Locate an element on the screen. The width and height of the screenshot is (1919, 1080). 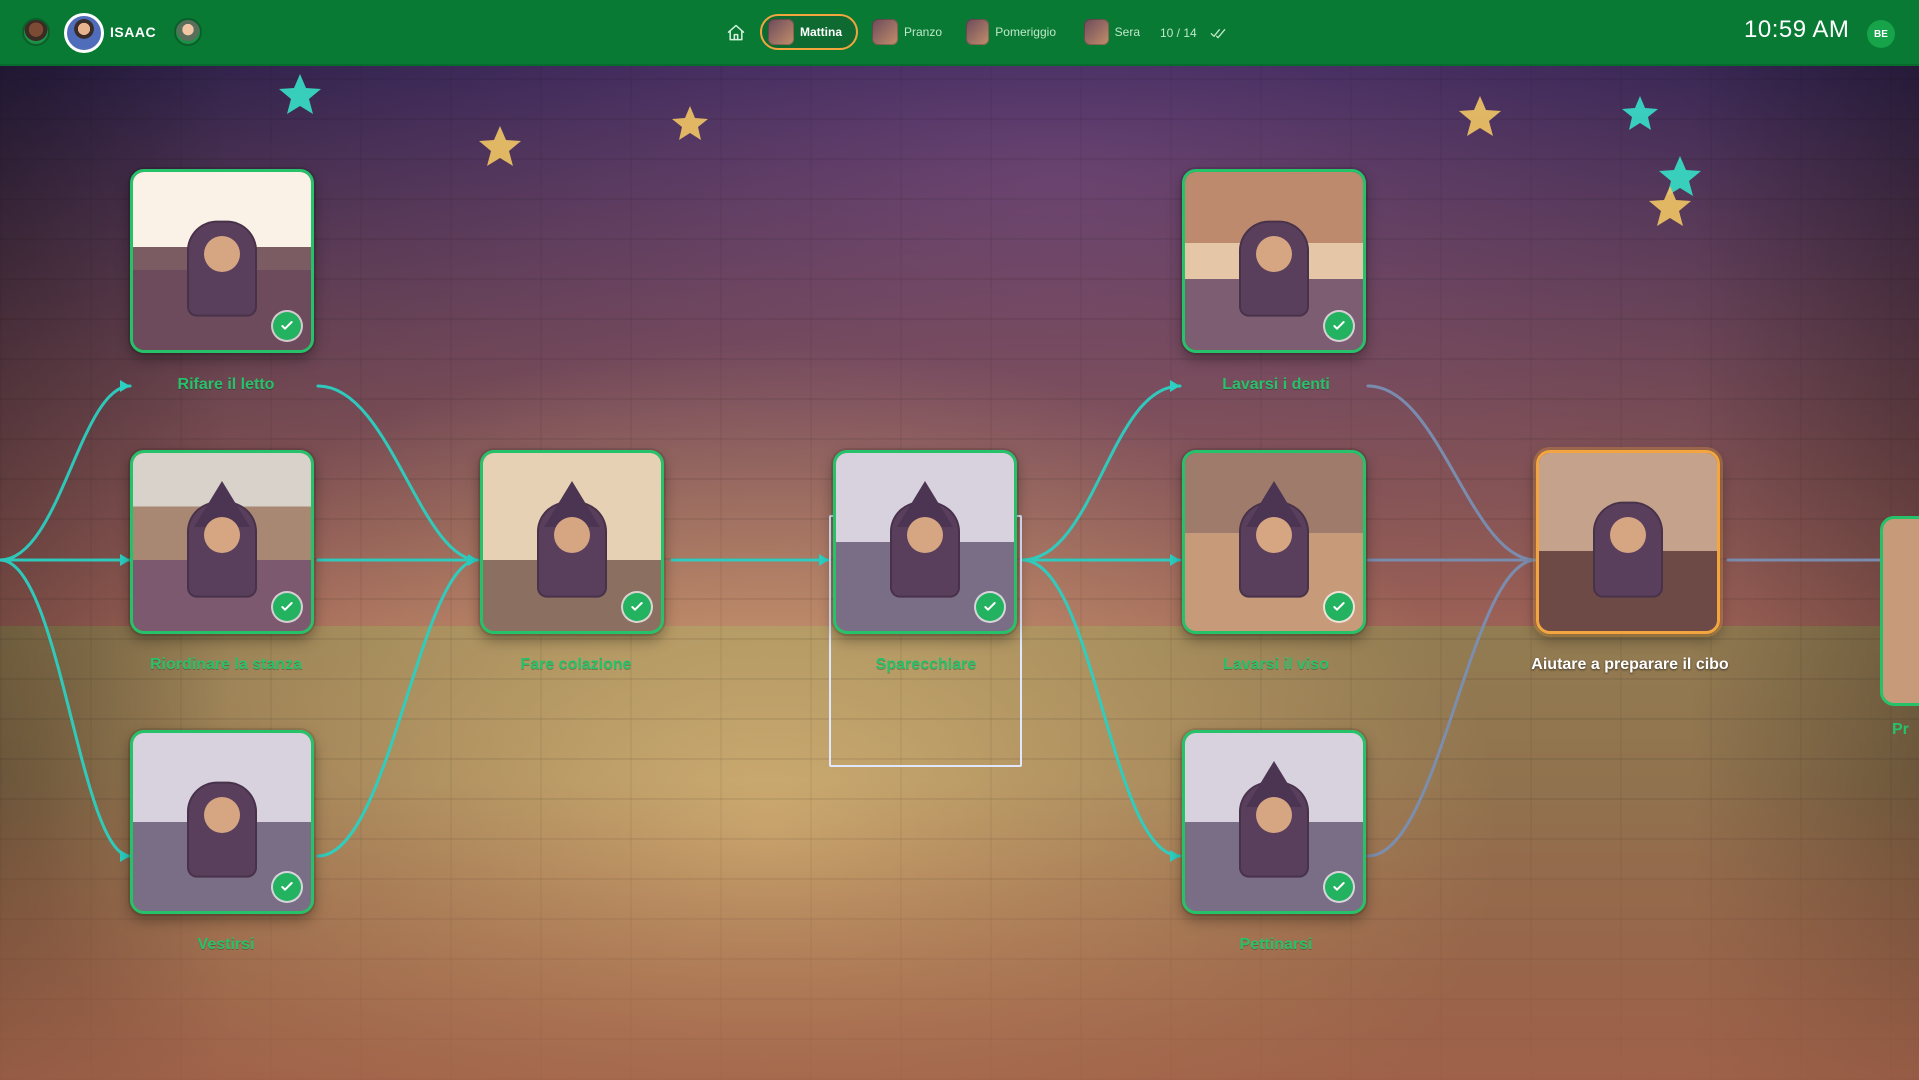
task-label: Pettinarsi is located at coordinates (1276, 944).